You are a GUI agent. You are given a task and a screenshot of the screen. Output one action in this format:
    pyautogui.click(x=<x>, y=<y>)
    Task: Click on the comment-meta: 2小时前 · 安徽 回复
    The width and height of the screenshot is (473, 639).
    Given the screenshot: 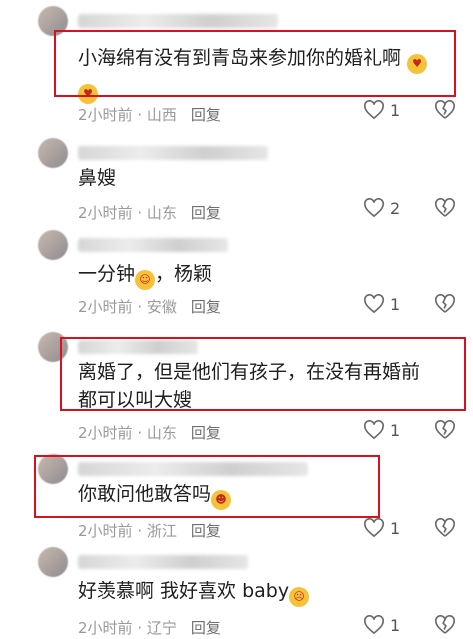 What is the action you would take?
    pyautogui.click(x=149, y=307)
    